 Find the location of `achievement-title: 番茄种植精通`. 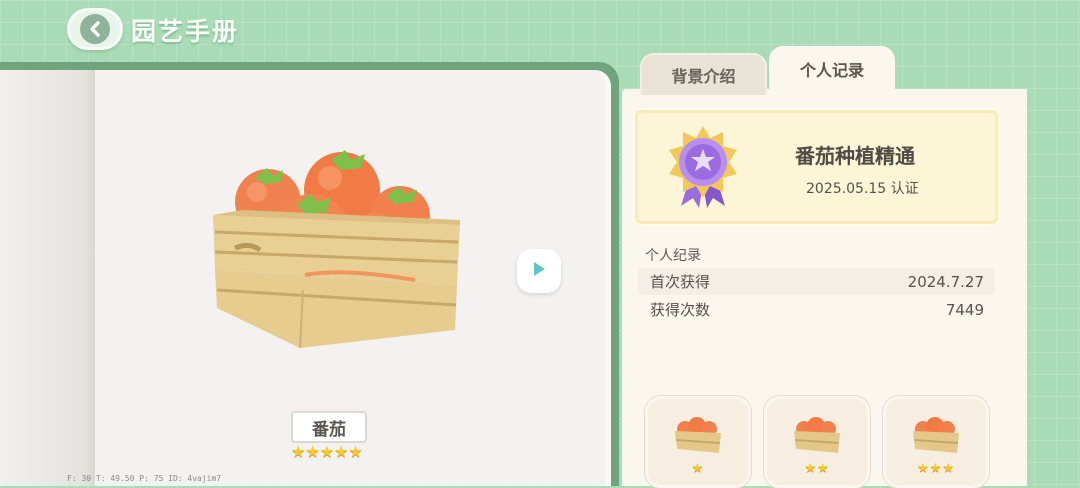

achievement-title: 番茄种植精通 is located at coordinates (855, 156).